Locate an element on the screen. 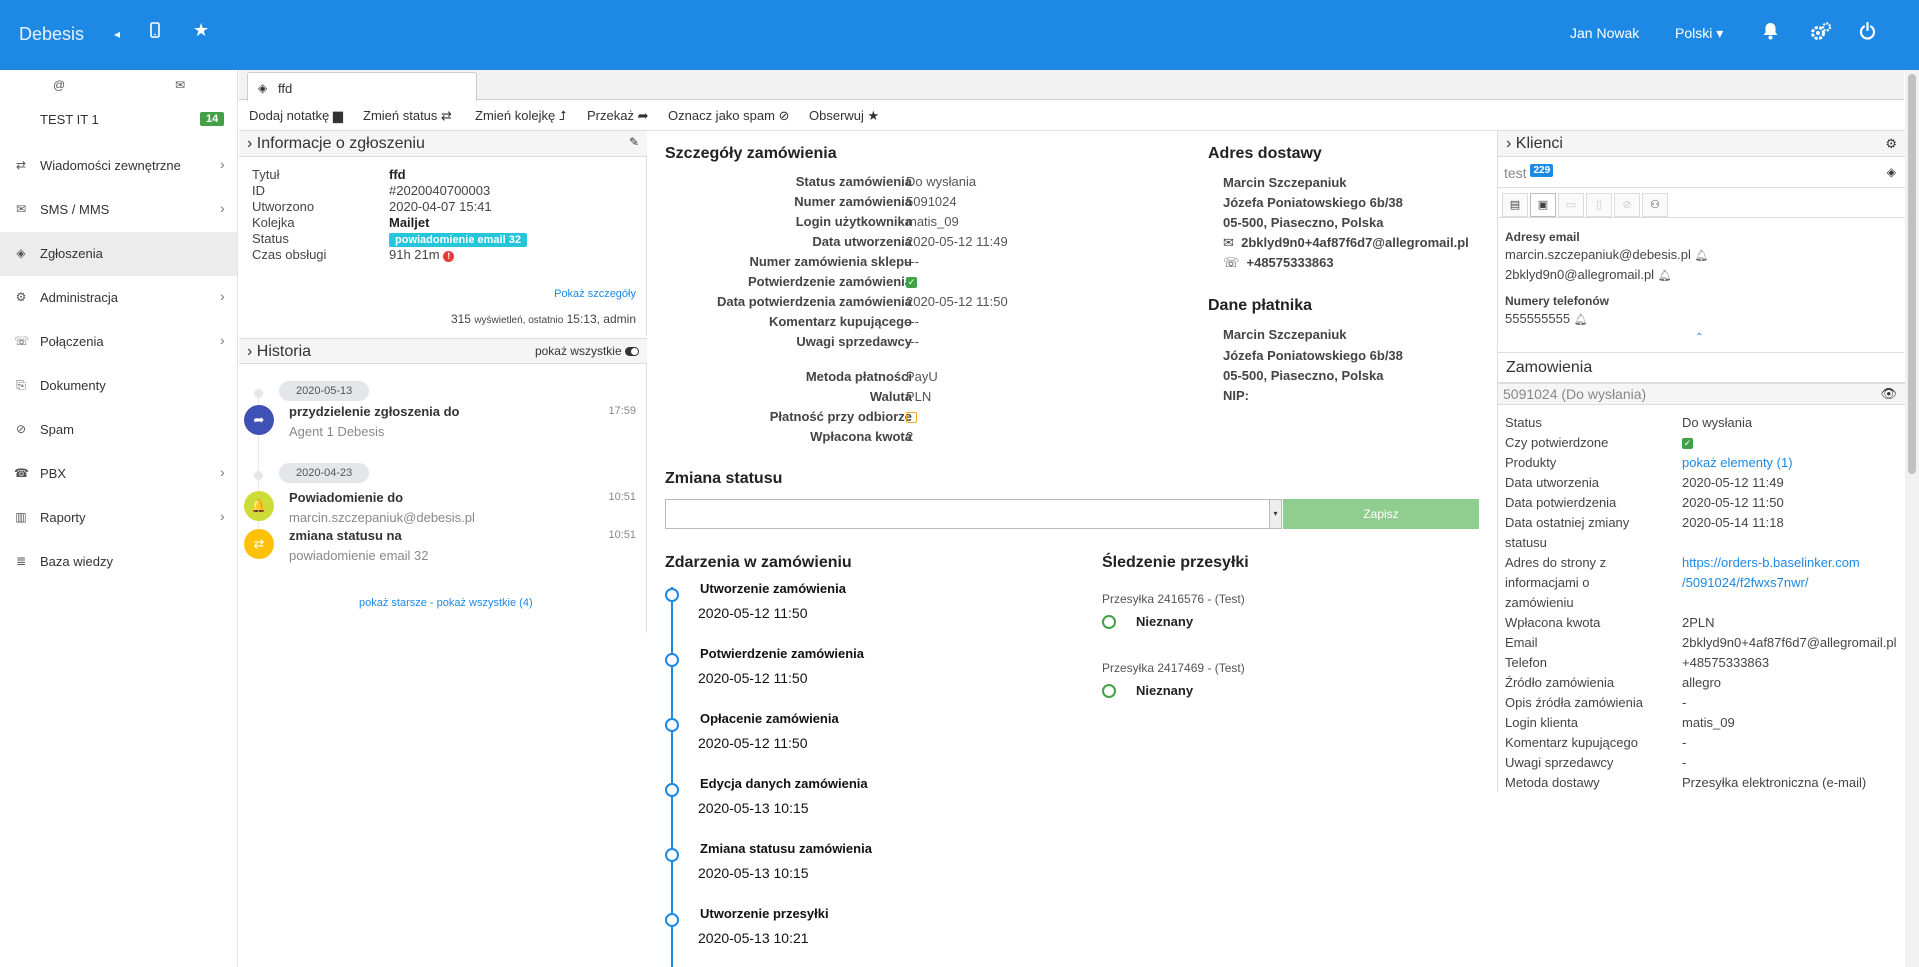  shipment-label: Przesyłka 2417469 - (Test) is located at coordinates (1173, 668).